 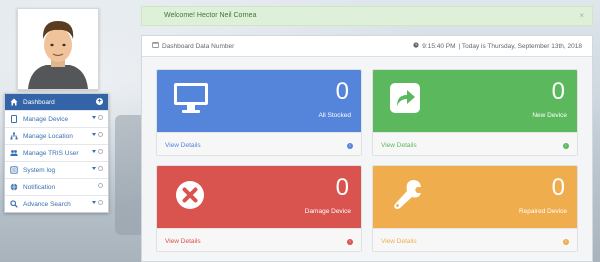 I want to click on stat-label: Repaired Device, so click(x=542, y=211).